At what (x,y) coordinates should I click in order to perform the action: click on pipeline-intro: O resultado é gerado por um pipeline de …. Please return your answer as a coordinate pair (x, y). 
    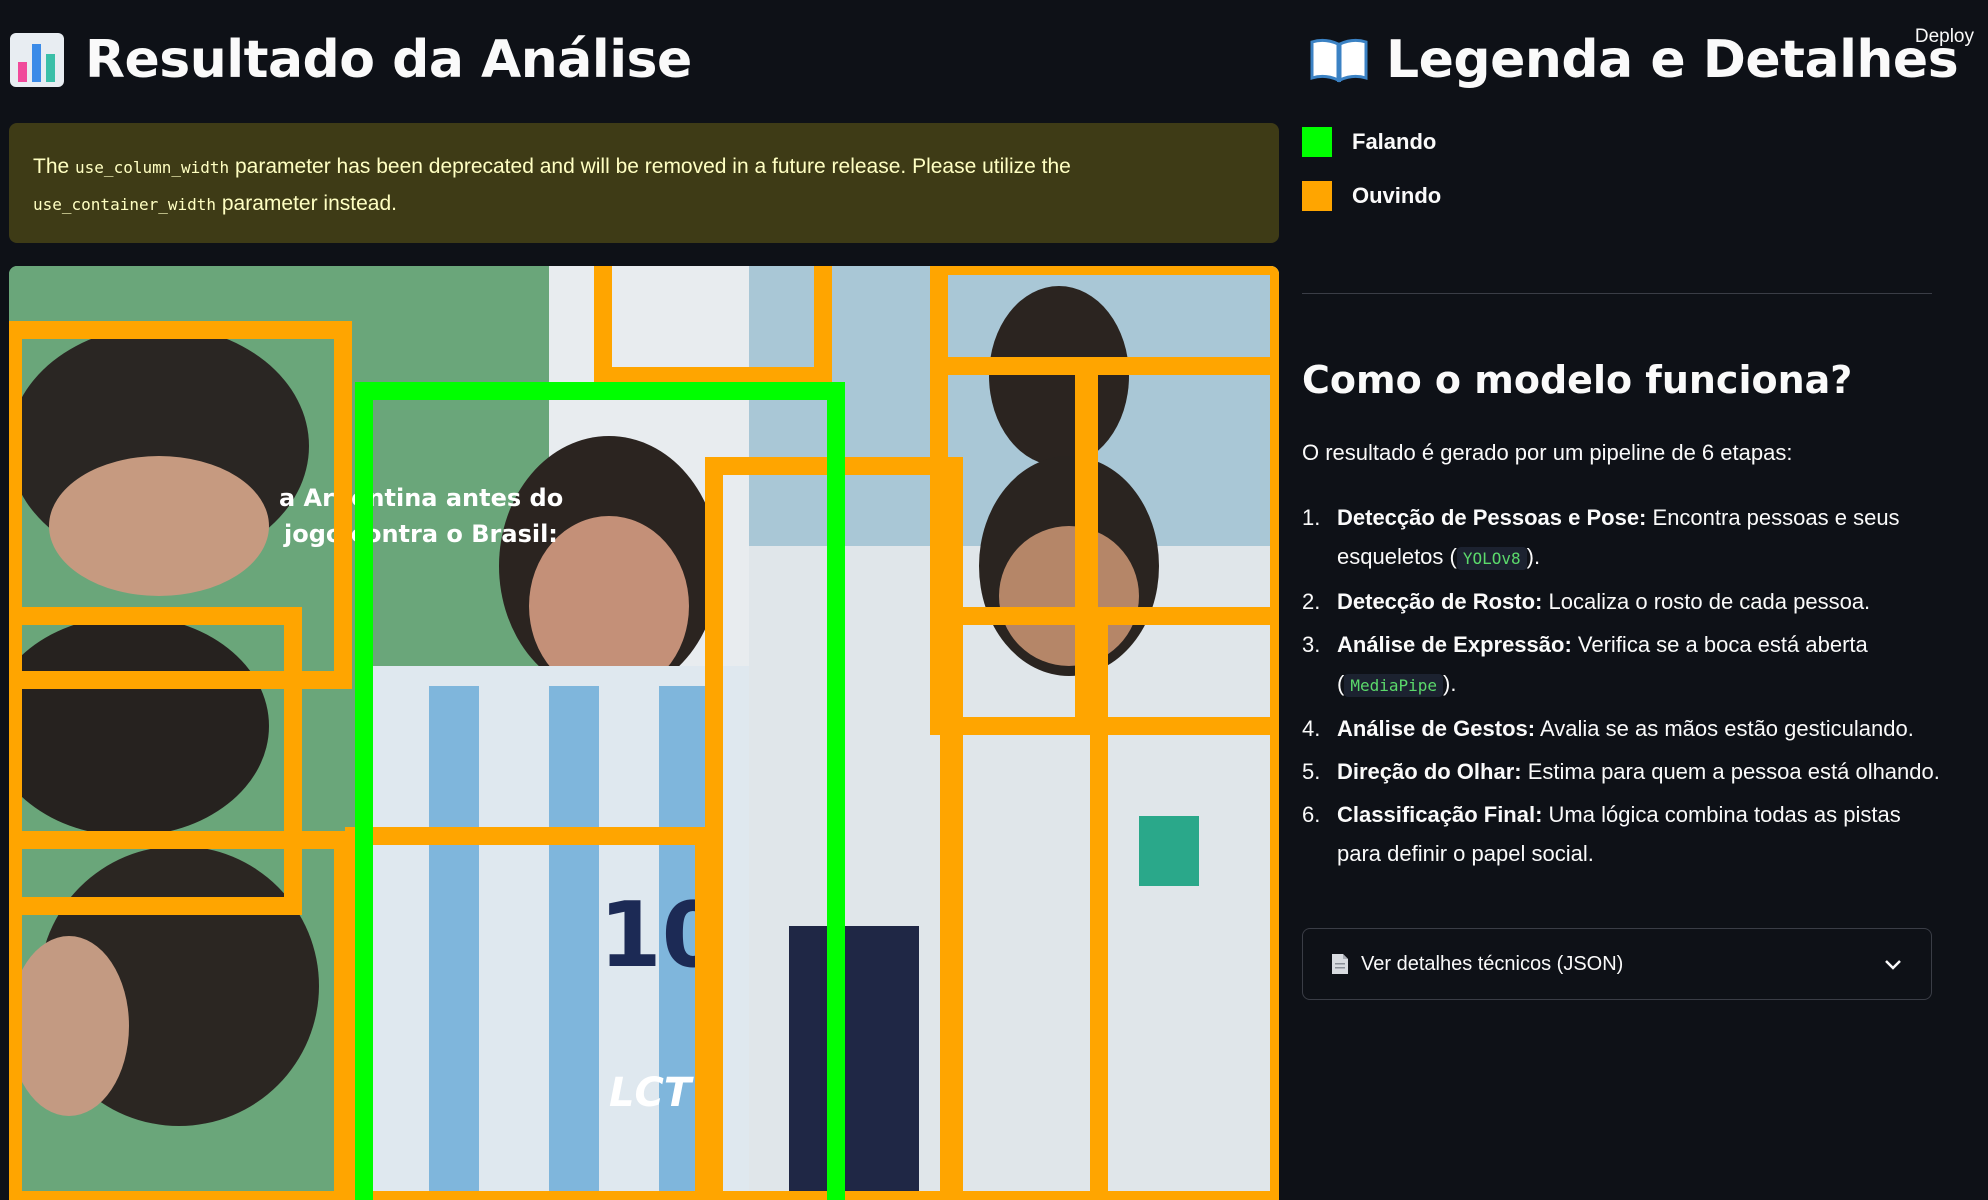
    Looking at the image, I should click on (1547, 452).